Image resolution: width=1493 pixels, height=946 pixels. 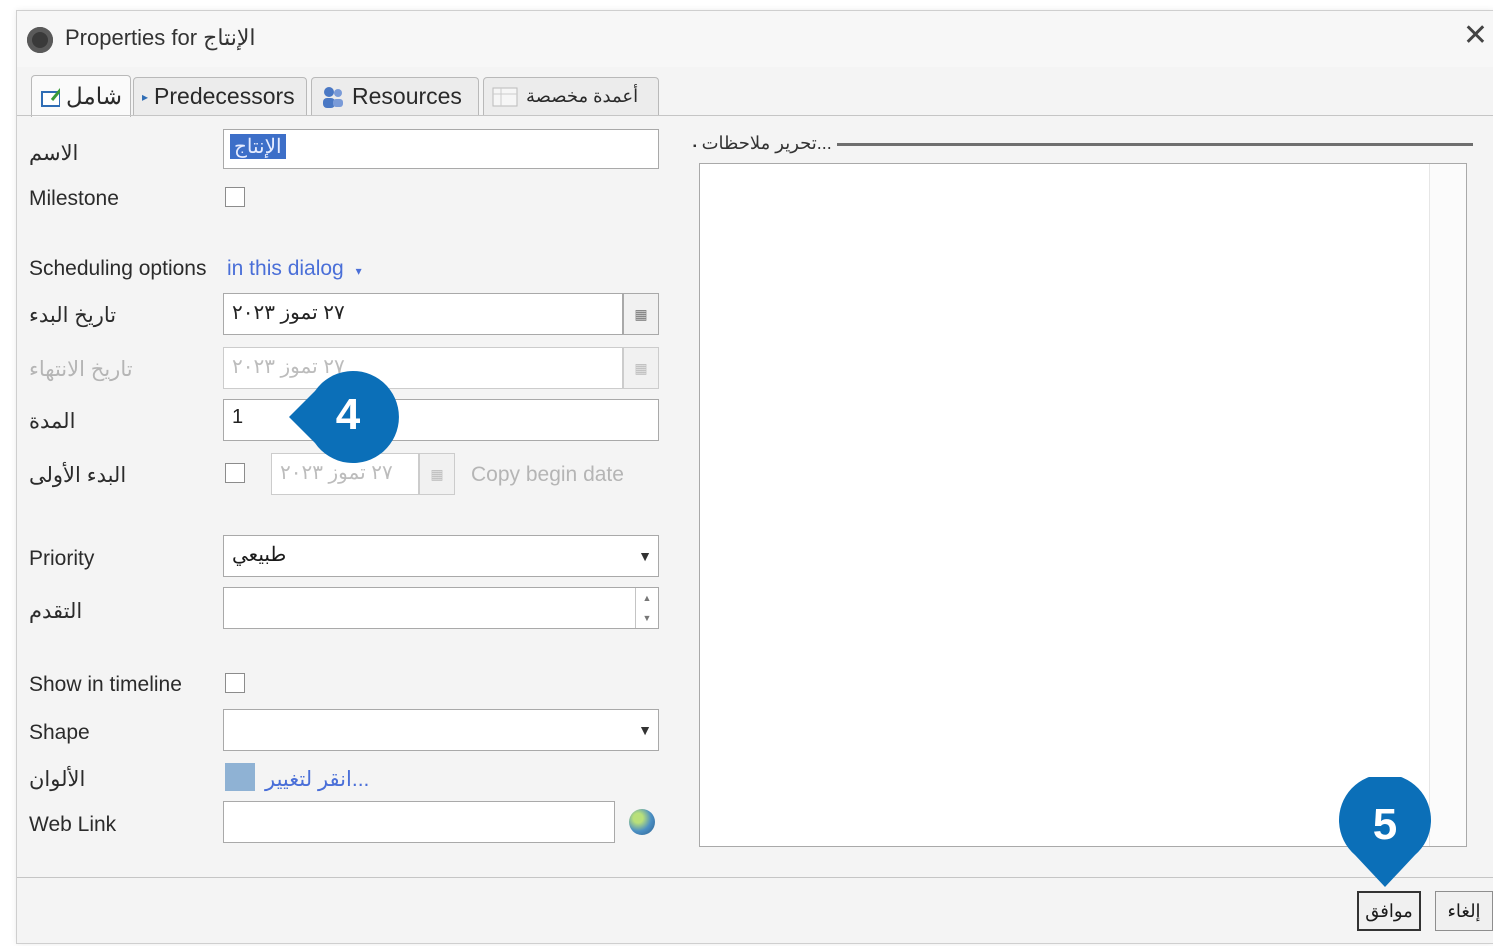 I want to click on end-date-input: ٢٧ تموز ٢٠٢٣, so click(x=423, y=368).